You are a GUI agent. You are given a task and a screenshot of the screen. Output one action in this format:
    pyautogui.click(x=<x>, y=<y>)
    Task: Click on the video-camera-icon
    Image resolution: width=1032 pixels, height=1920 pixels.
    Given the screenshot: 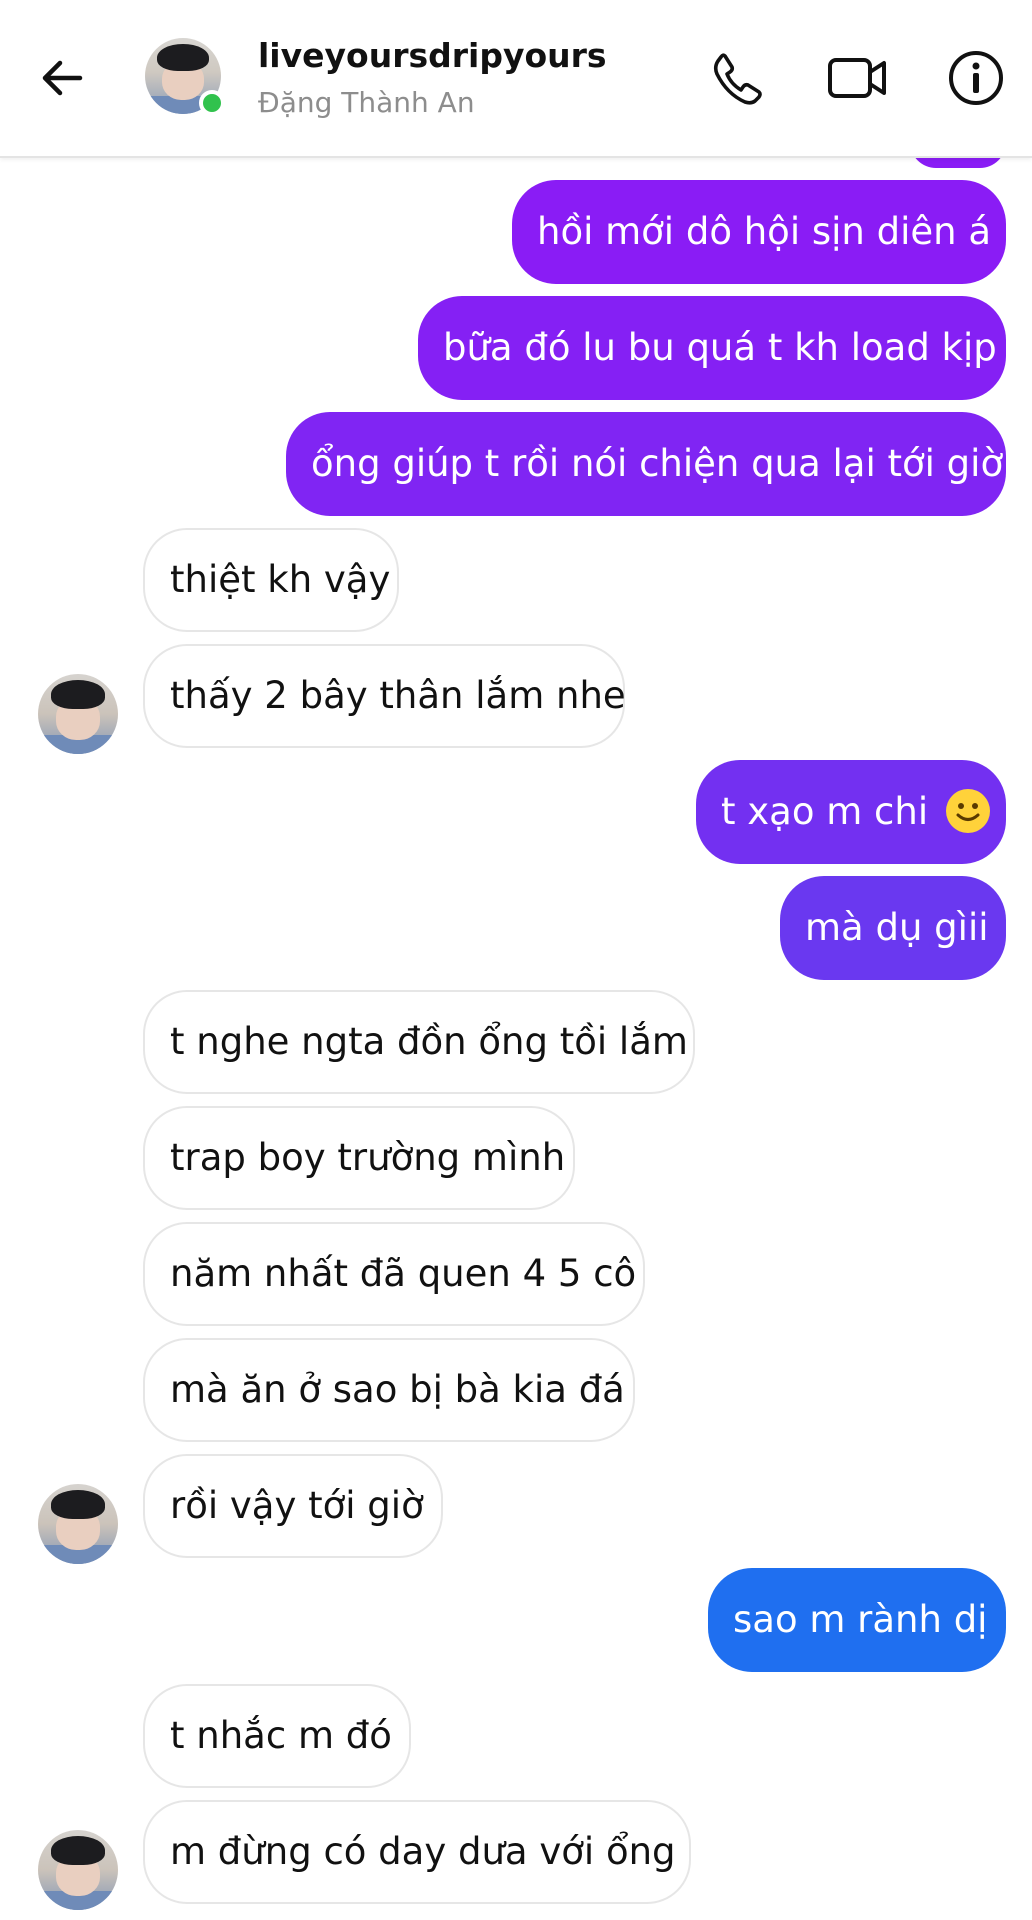 What is the action you would take?
    pyautogui.click(x=856, y=78)
    